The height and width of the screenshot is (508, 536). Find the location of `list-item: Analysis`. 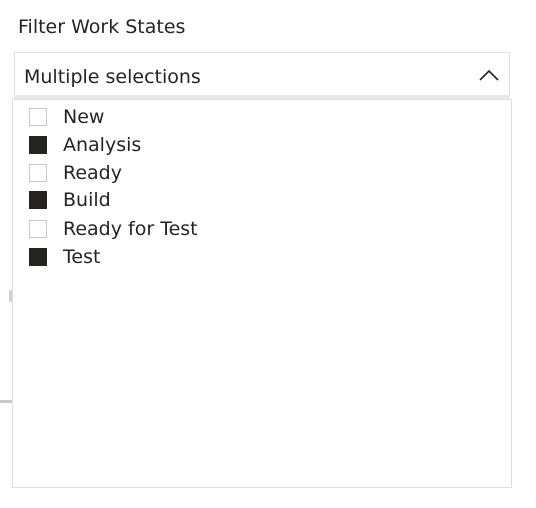

list-item: Analysis is located at coordinates (85, 145).